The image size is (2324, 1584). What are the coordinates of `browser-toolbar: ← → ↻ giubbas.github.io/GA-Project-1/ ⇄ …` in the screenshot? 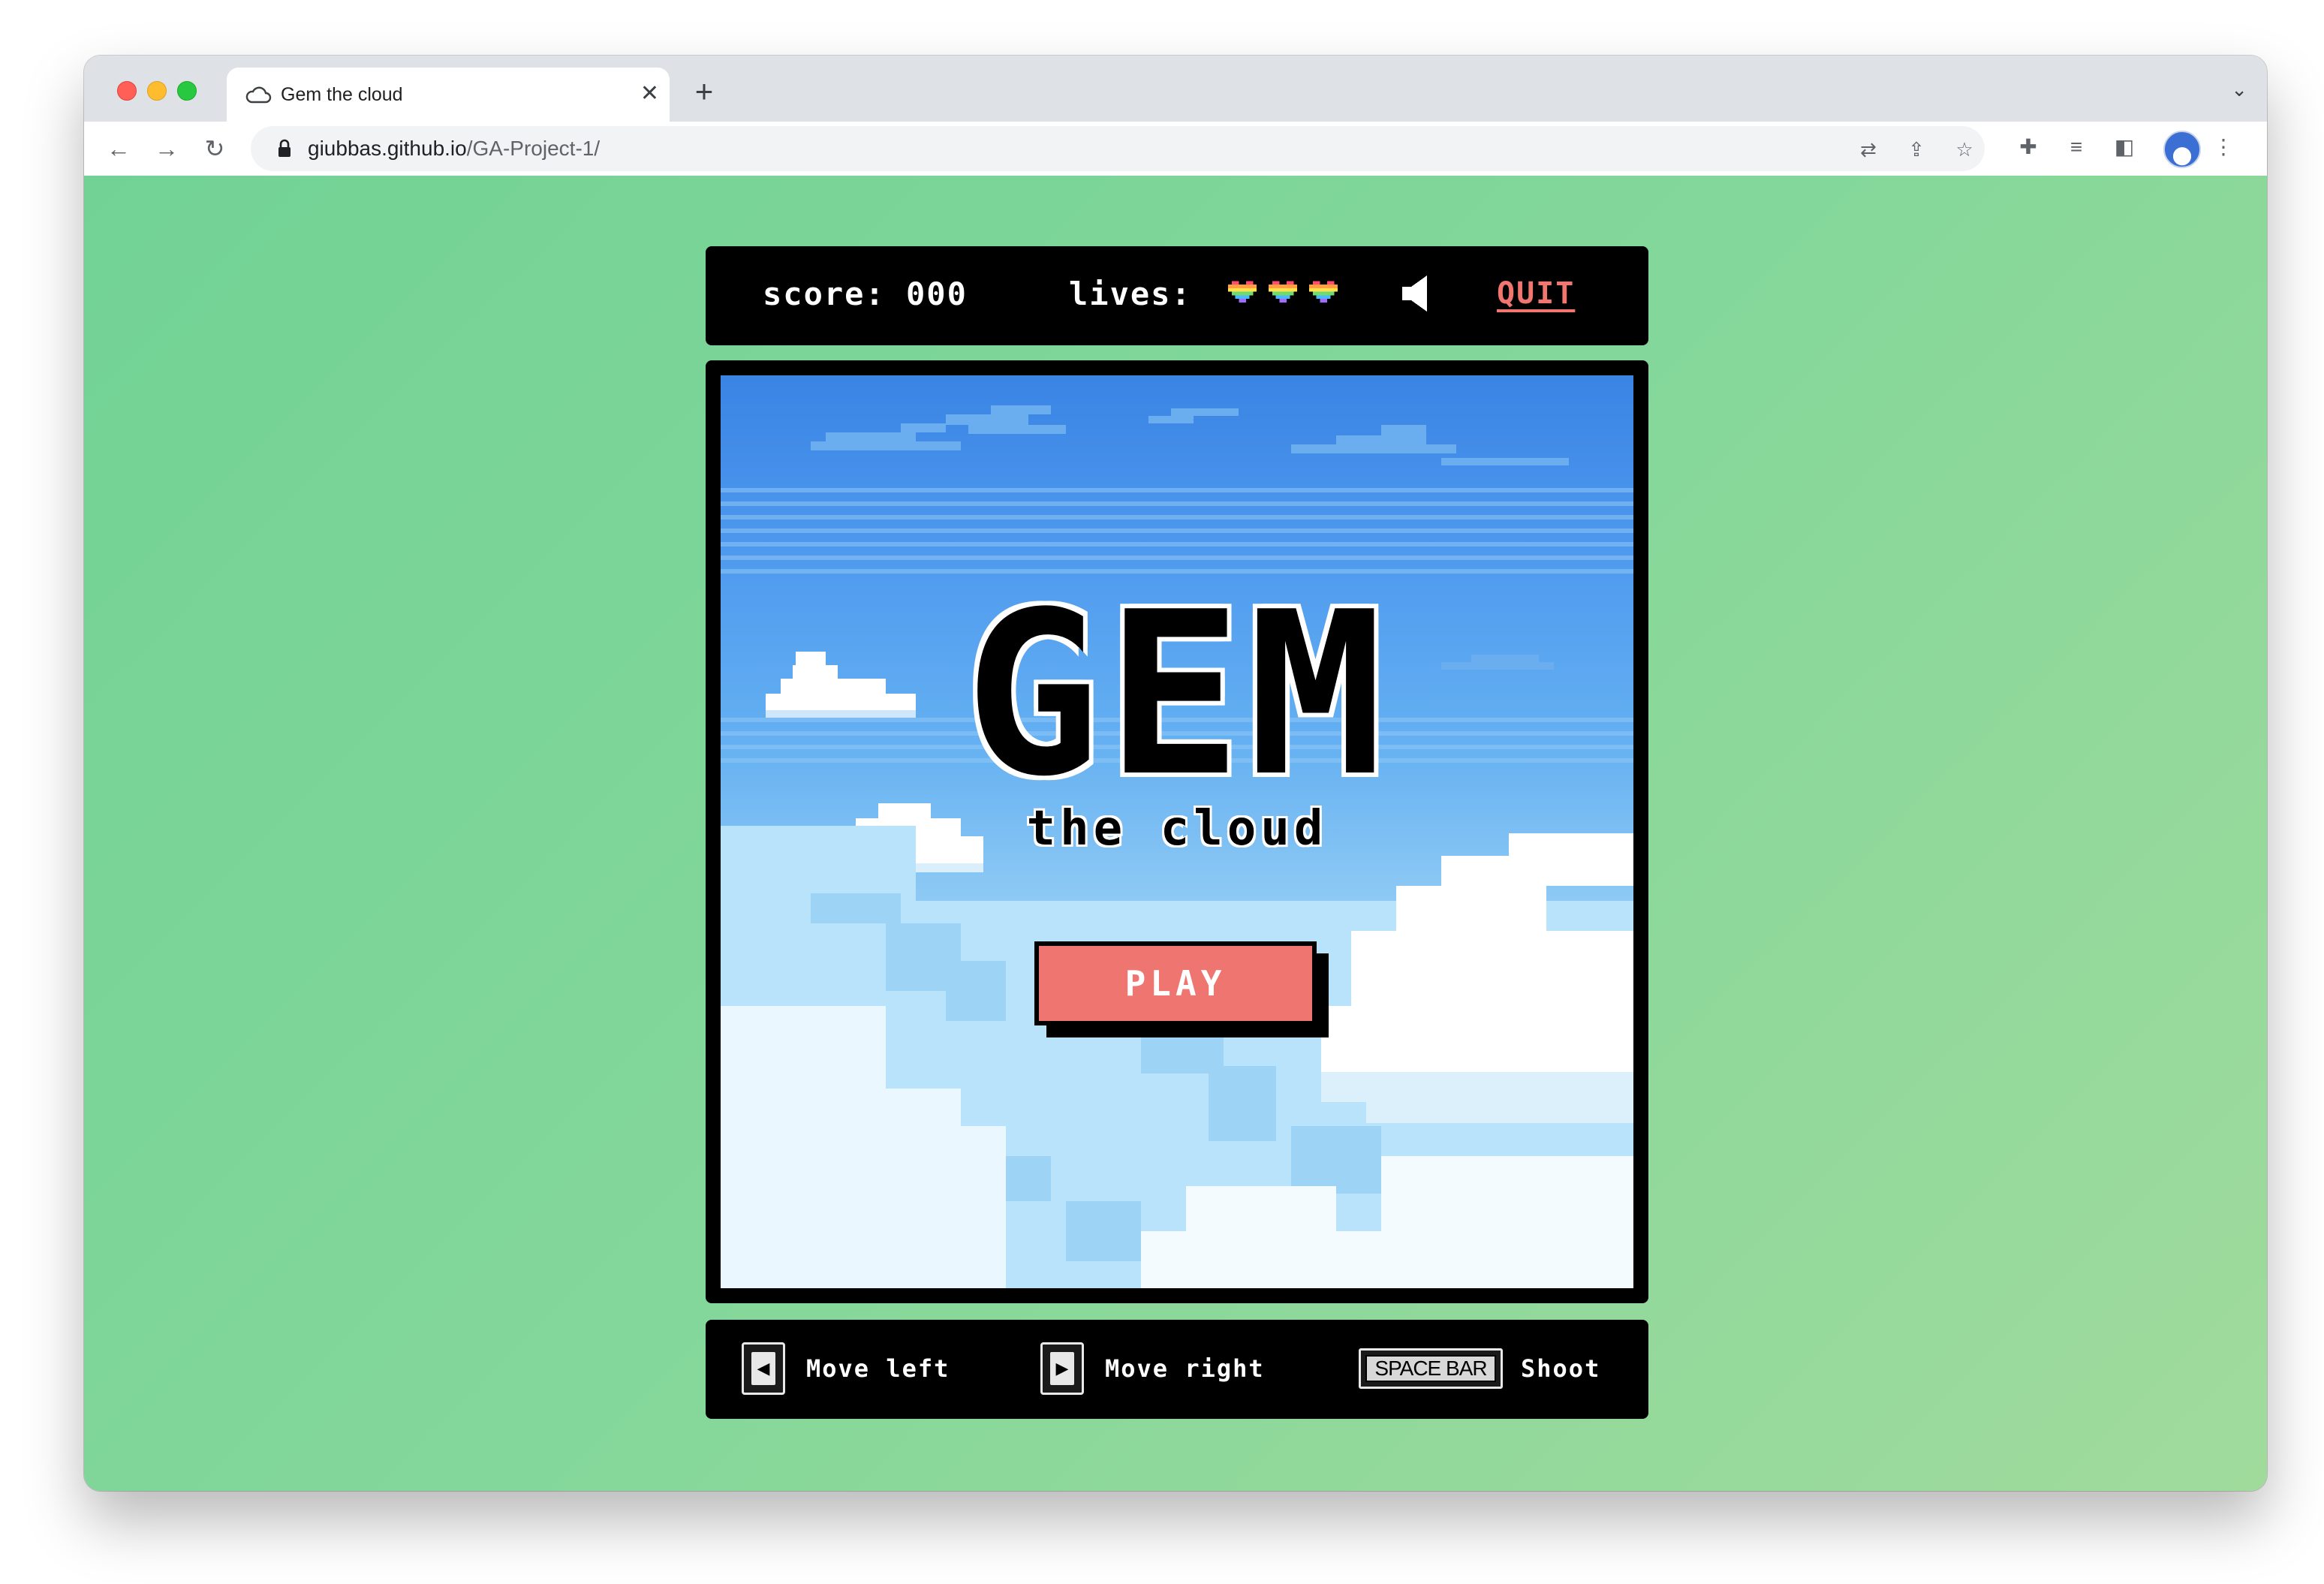 It's located at (1175, 149).